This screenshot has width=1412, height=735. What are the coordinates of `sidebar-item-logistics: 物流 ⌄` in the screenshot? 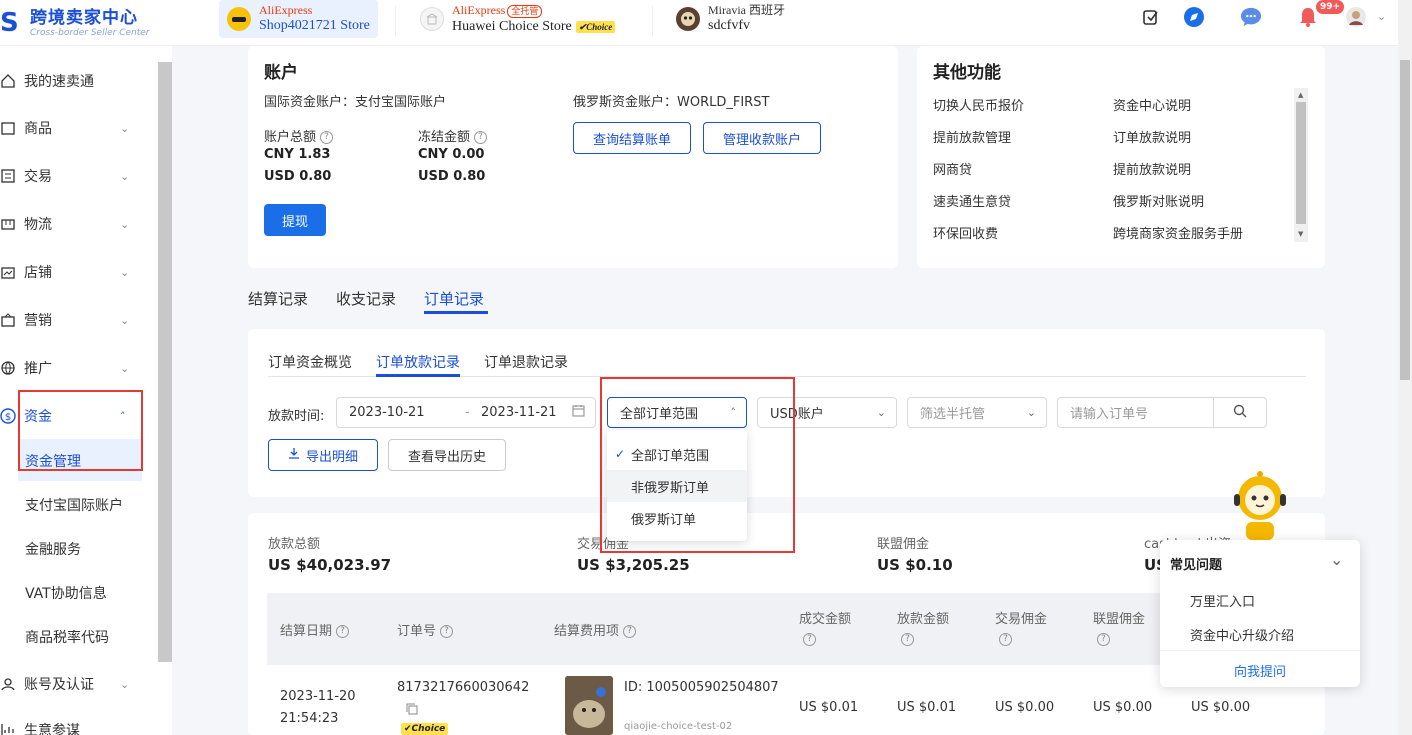 It's located at (75, 224).